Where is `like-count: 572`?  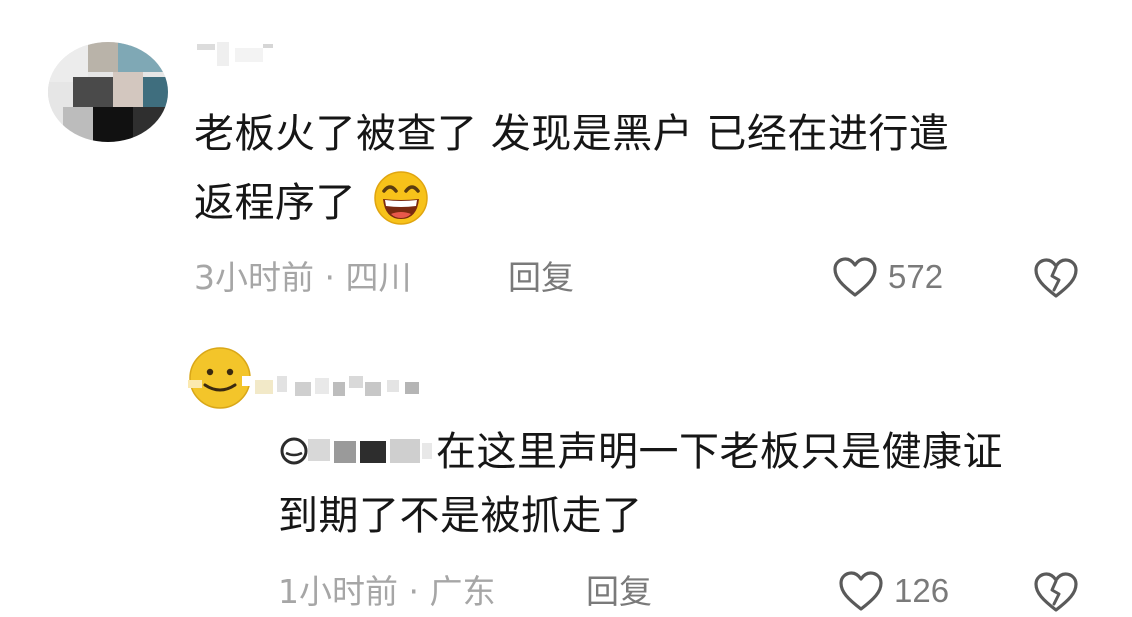
like-count: 572 is located at coordinates (916, 276).